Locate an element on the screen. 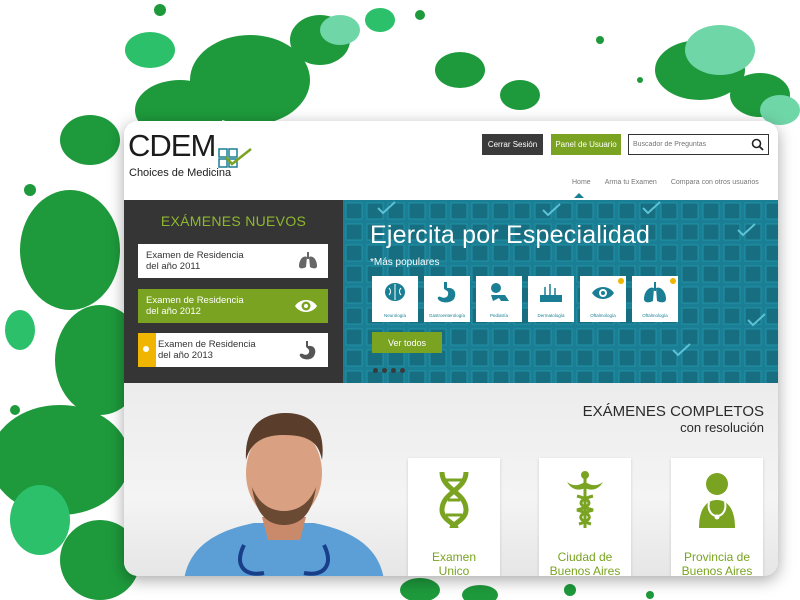 Image resolution: width=800 pixels, height=600 pixels. card-label: Ciudad de Buenos Aires is located at coordinates (585, 563).